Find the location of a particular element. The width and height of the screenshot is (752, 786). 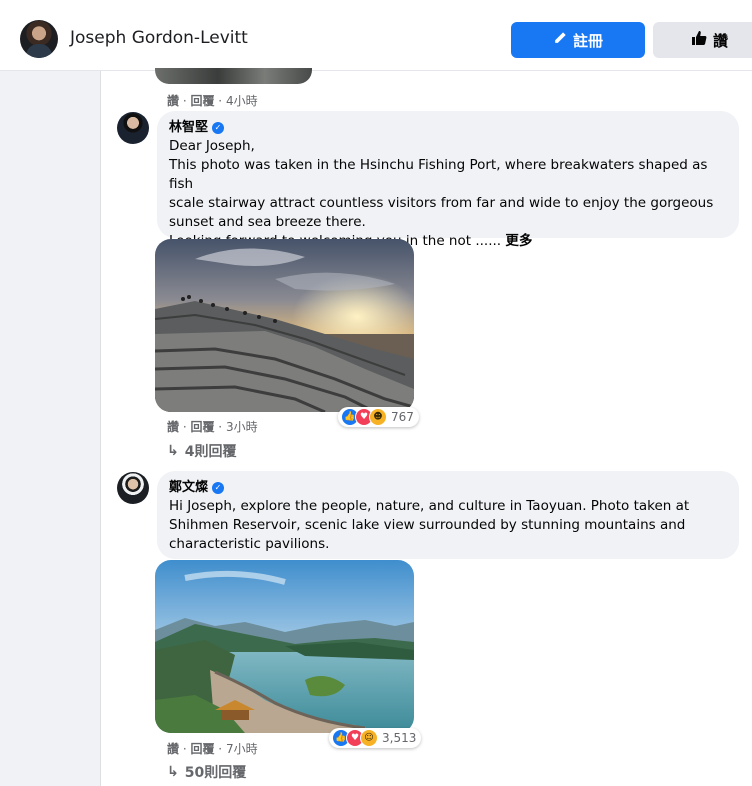

comment-line: sunset and sea breeze there. is located at coordinates (267, 222).